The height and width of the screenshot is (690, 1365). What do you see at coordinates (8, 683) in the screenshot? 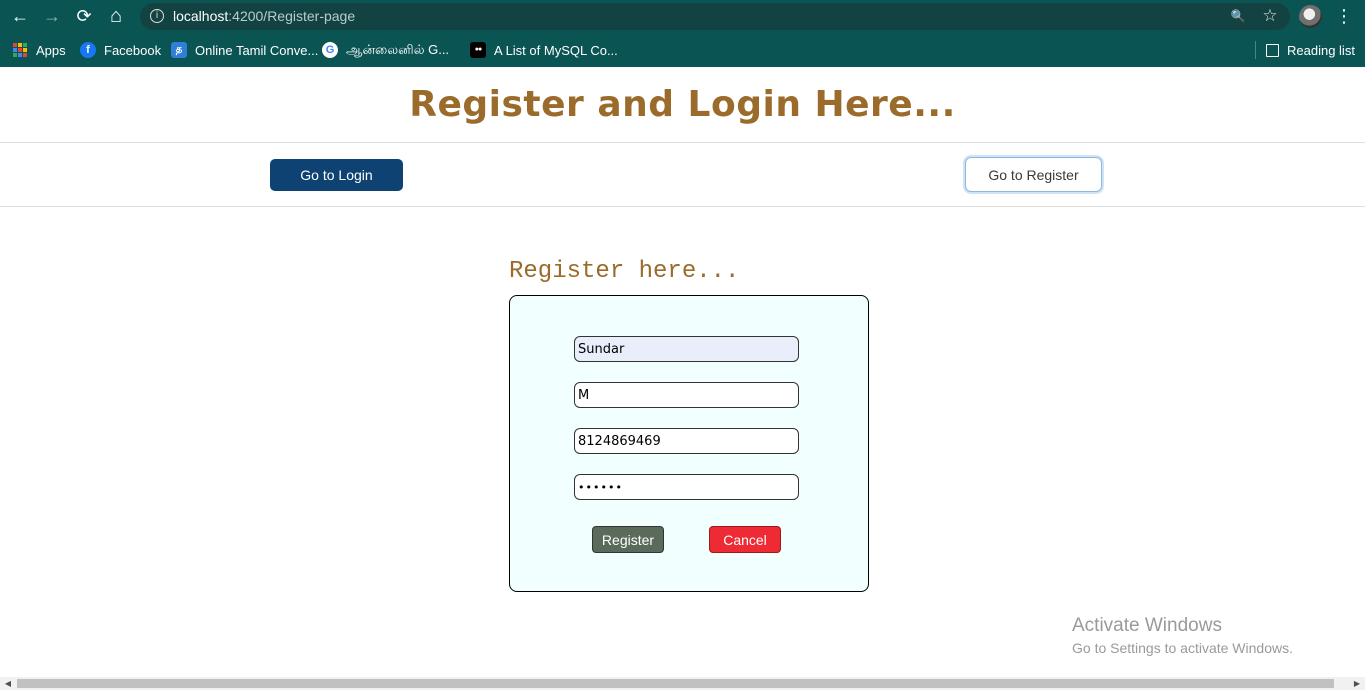
I see `scroll-left-icon: ◀` at bounding box center [8, 683].